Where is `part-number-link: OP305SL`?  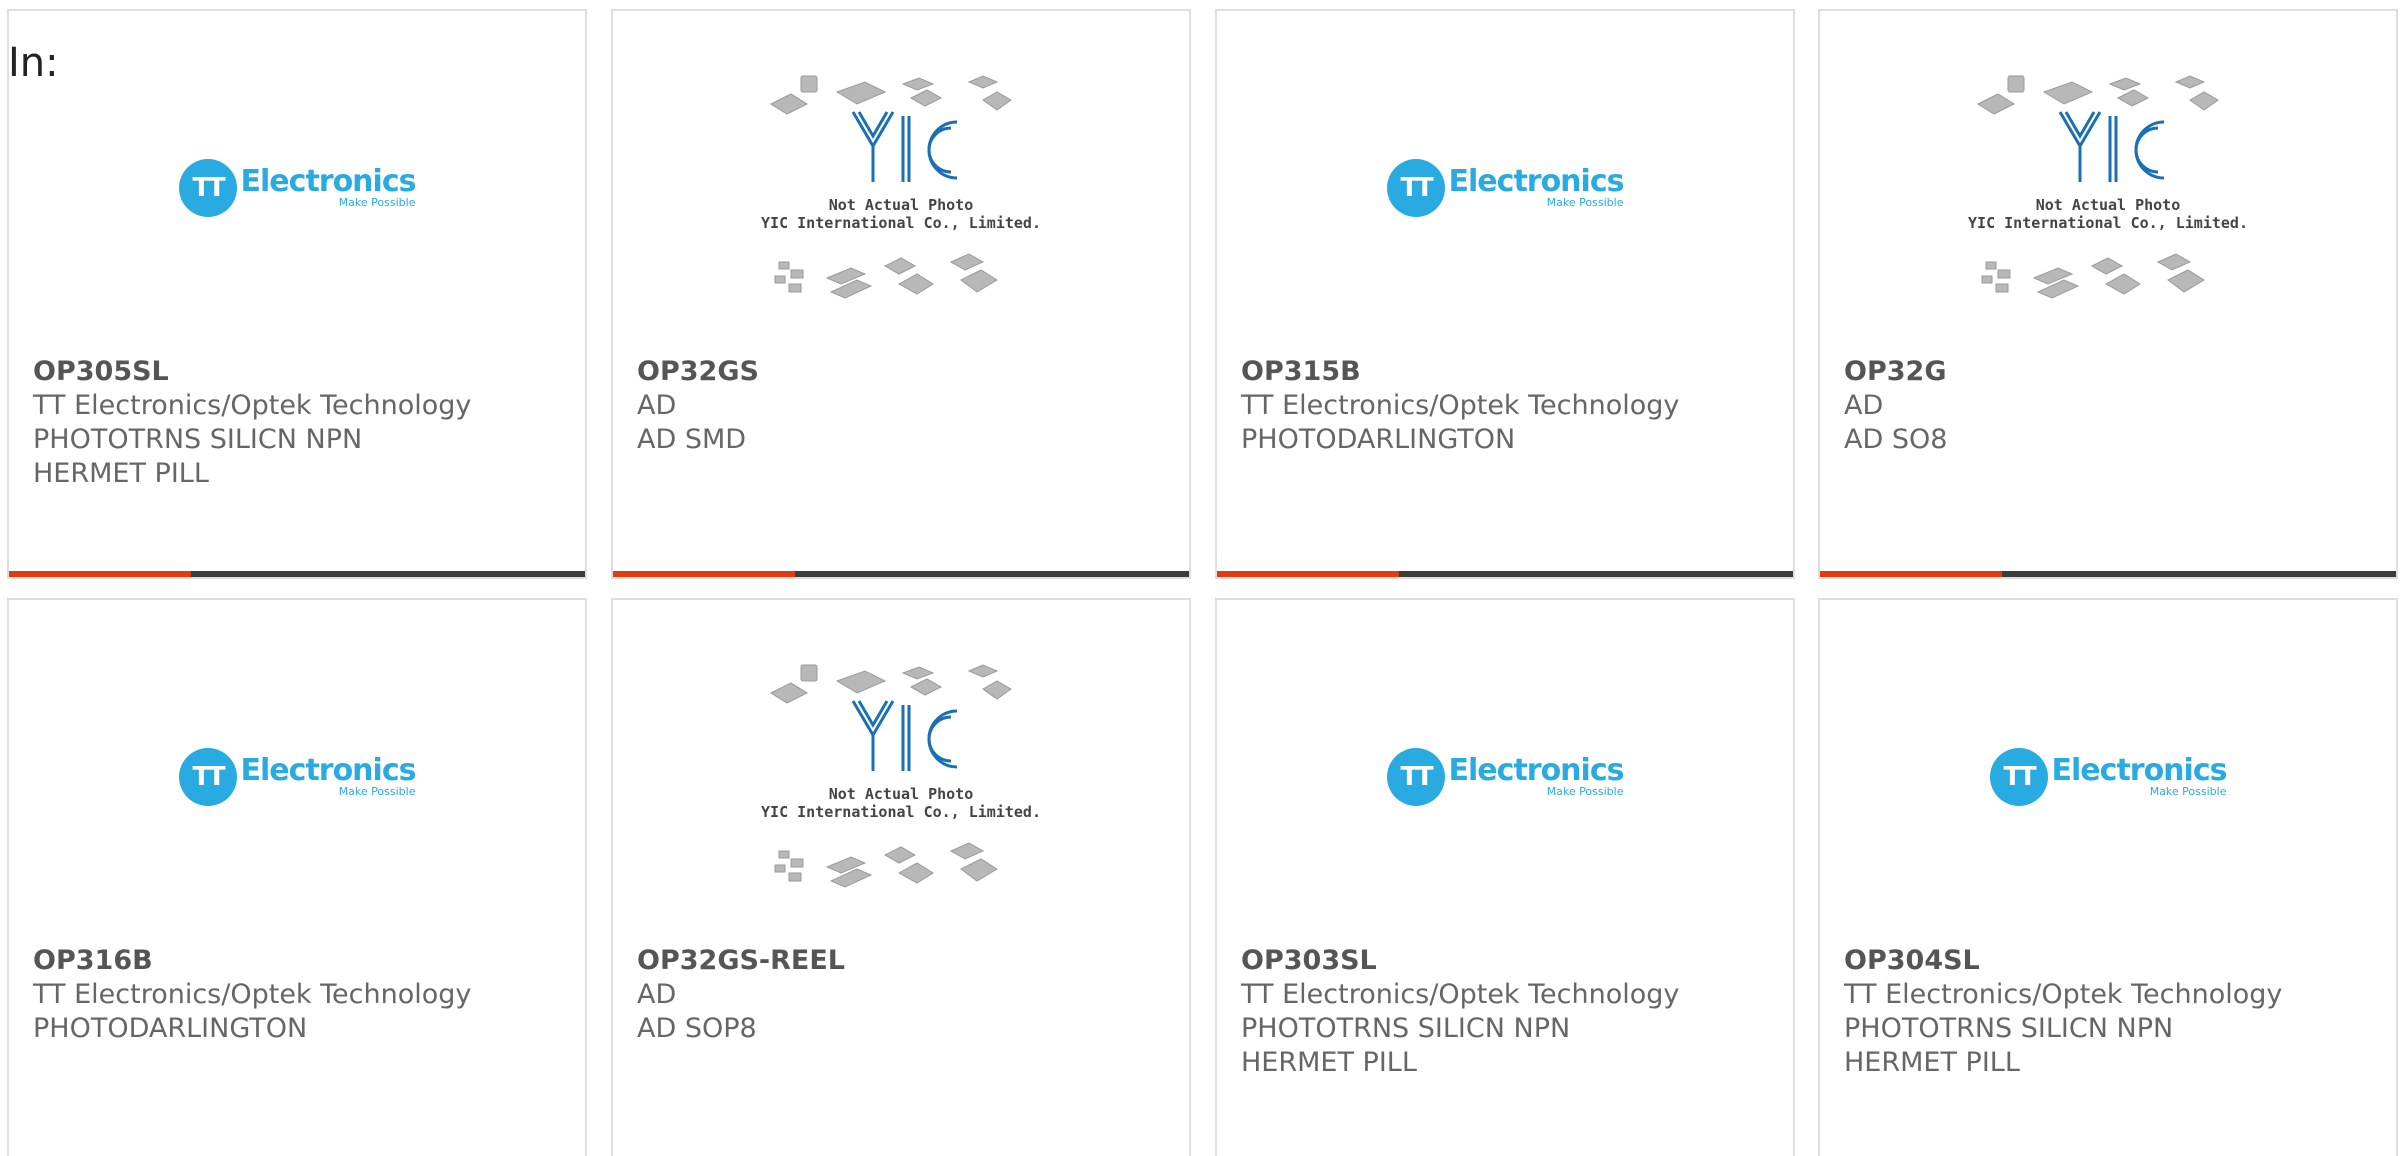 part-number-link: OP305SL is located at coordinates (301, 372).